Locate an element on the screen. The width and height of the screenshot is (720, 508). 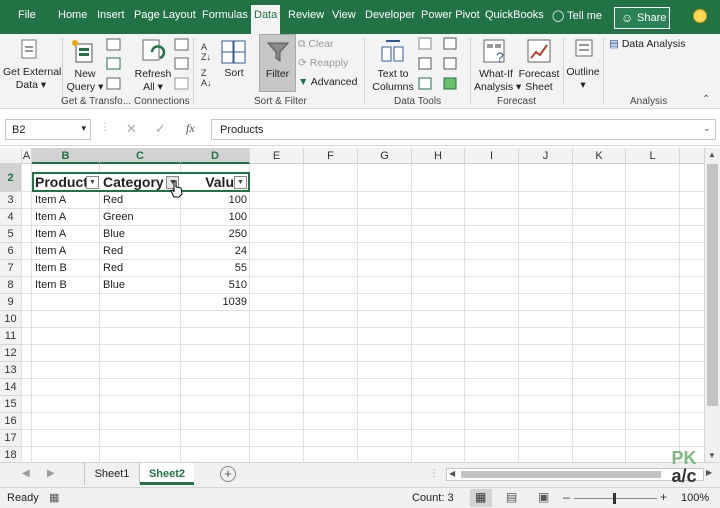
cancel-entry-icon: ✕ is located at coordinates (131, 129).